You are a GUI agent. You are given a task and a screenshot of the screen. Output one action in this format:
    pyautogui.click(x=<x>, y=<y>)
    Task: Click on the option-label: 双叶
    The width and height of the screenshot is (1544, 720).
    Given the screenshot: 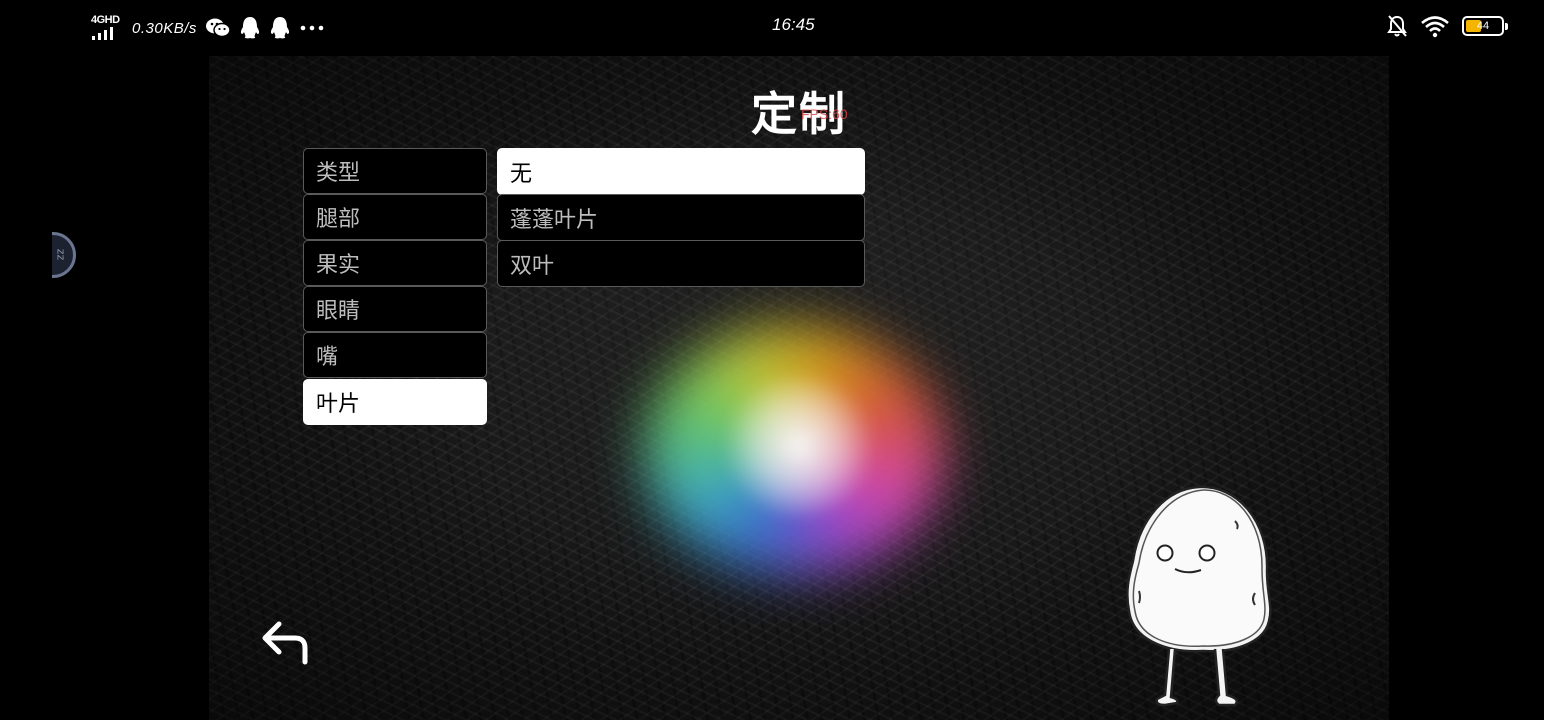 What is the action you would take?
    pyautogui.click(x=532, y=266)
    